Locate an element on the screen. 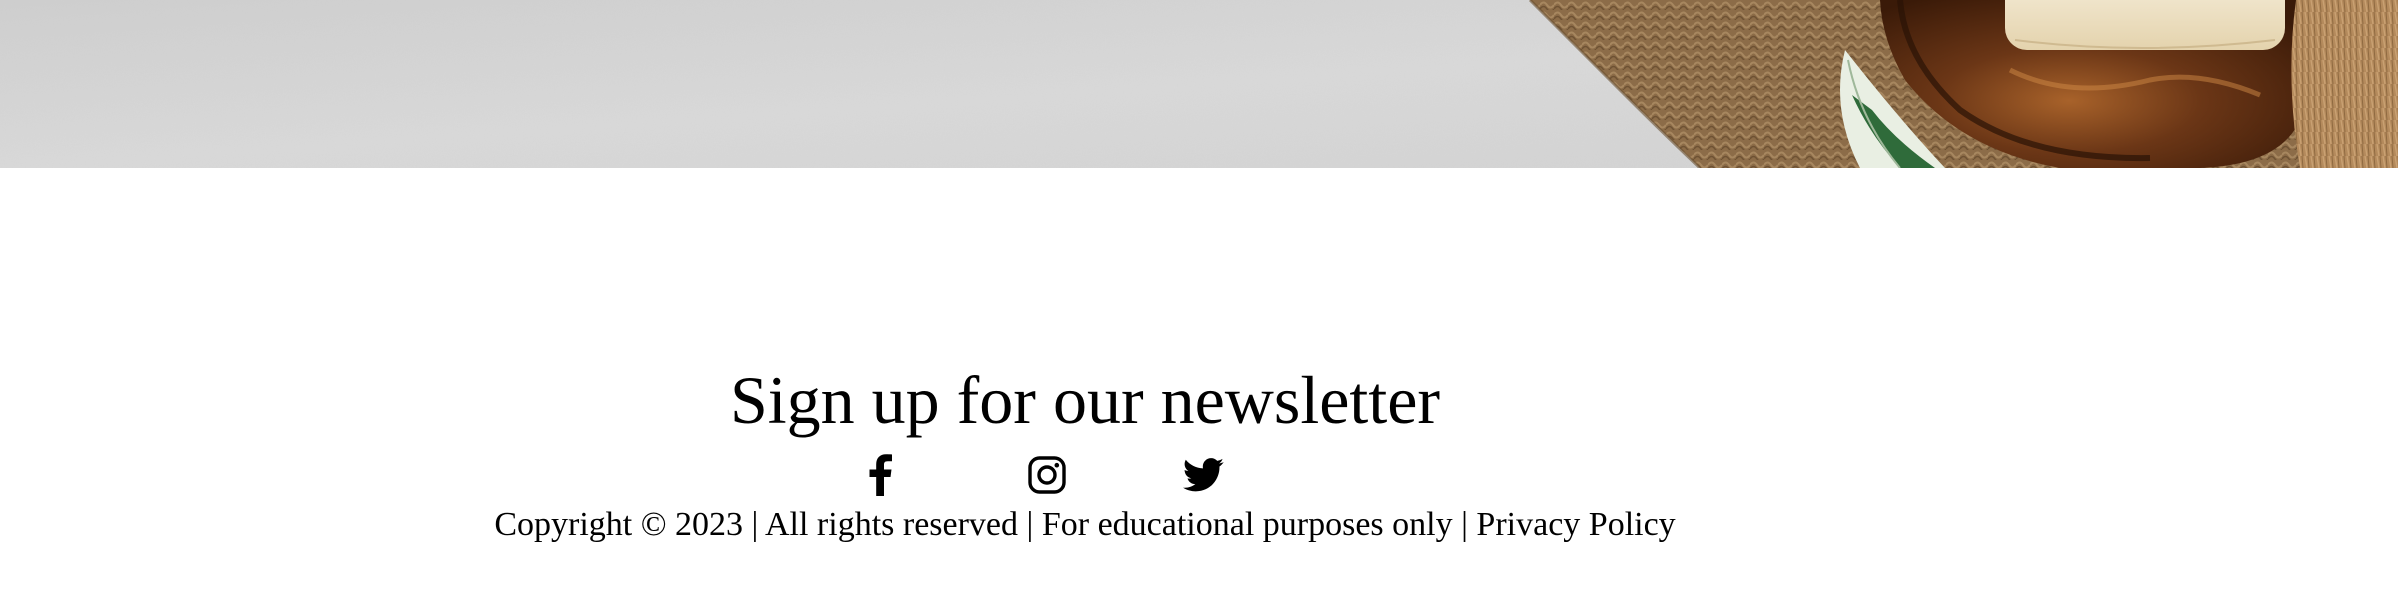 The height and width of the screenshot is (616, 2398). twitter-link is located at coordinates (1204, 475).